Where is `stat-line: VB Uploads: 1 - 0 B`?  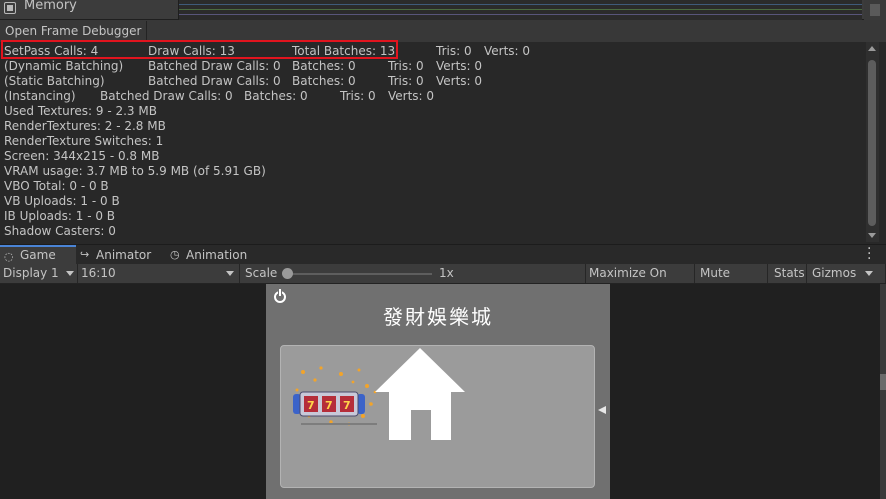 stat-line: VB Uploads: 1 - 0 B is located at coordinates (433, 201).